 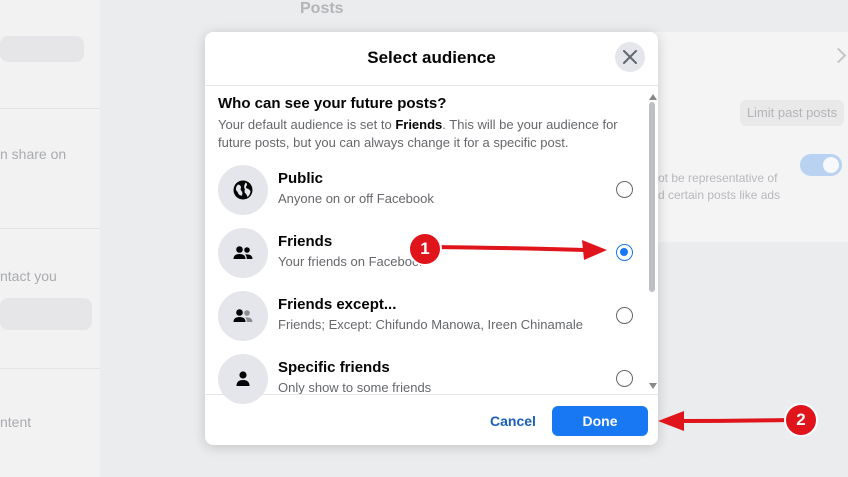 I want to click on scroll-up-arrow-icon, so click(x=653, y=97).